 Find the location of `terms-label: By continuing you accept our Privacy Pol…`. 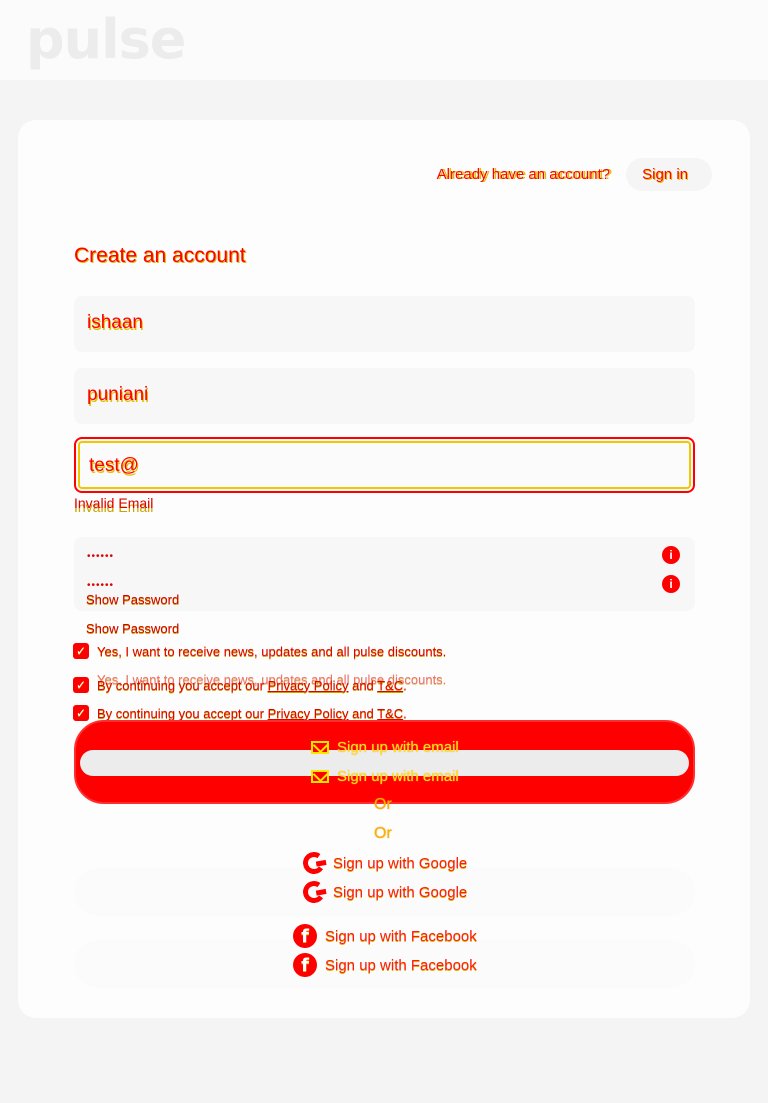

terms-label: By continuing you accept our Privacy Pol… is located at coordinates (252, 685).